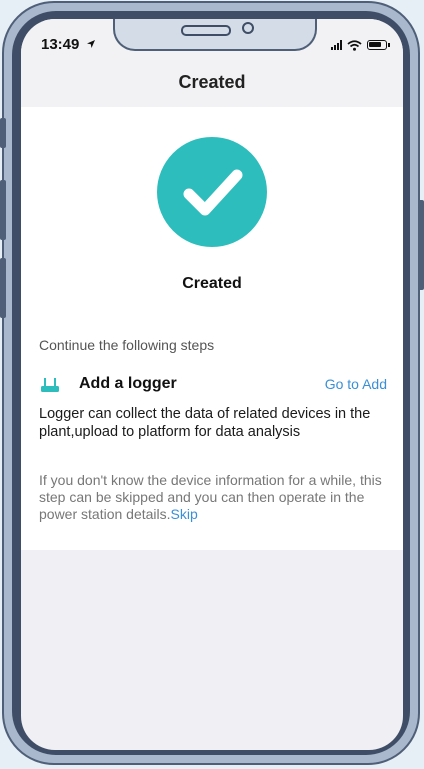 This screenshot has height=769, width=424. What do you see at coordinates (3, 133) in the screenshot?
I see `mute-switch` at bounding box center [3, 133].